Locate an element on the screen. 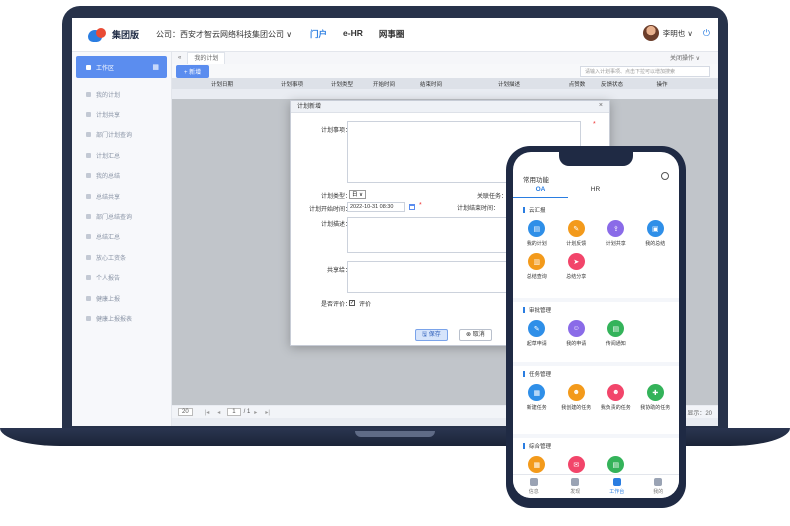 The image size is (790, 526). nav-ehr: e-HR is located at coordinates (353, 35).